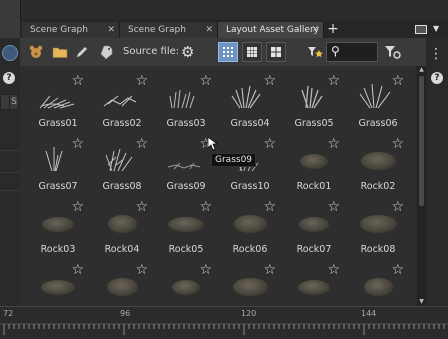  Describe the element at coordinates (122, 249) in the screenshot. I see `gallery-item-label: Rock04` at that location.